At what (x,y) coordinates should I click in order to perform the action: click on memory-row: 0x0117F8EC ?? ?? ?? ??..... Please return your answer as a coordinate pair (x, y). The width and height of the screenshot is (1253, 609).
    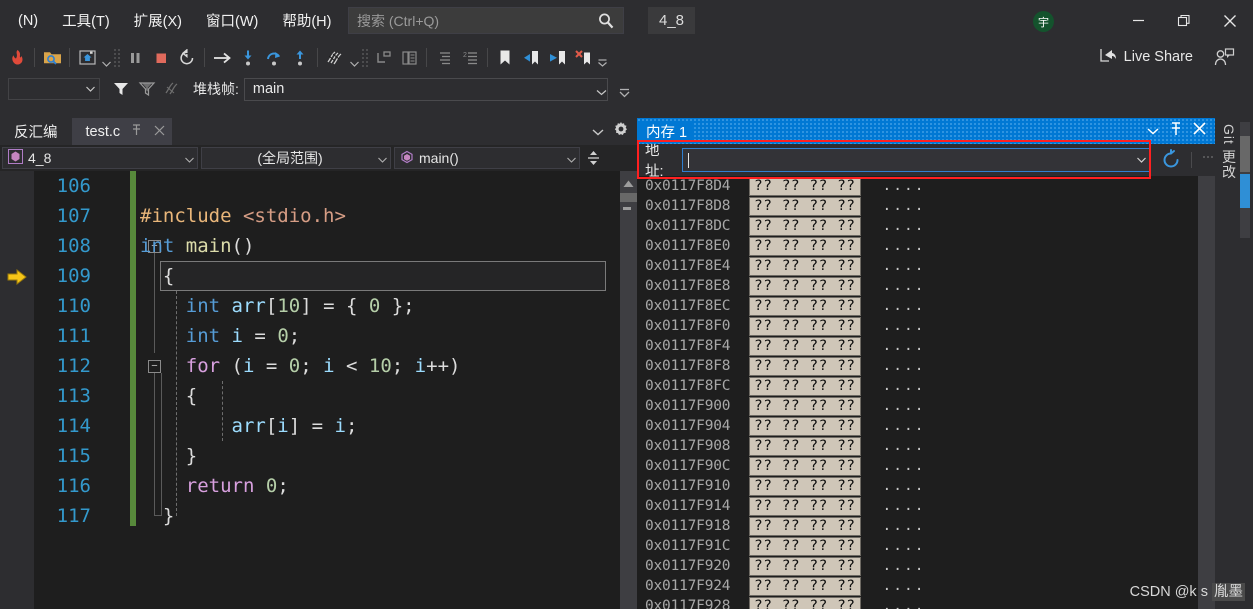
    Looking at the image, I should click on (921, 306).